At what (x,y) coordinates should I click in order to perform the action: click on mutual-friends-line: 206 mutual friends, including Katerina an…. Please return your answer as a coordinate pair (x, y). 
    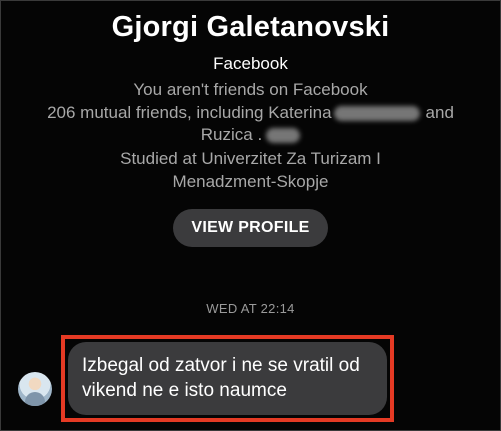
    Looking at the image, I should click on (250, 112).